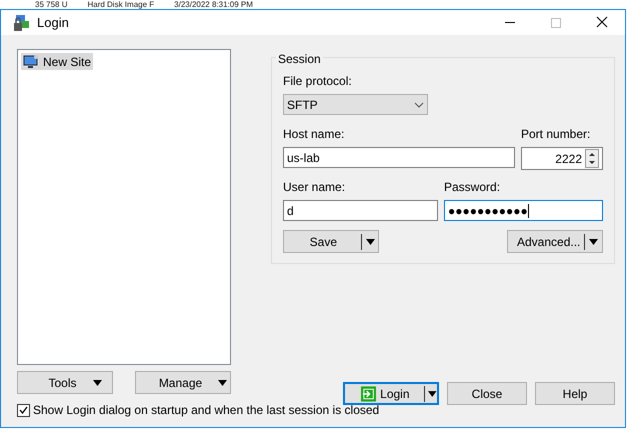  I want to click on field-label: Password:, so click(473, 187).